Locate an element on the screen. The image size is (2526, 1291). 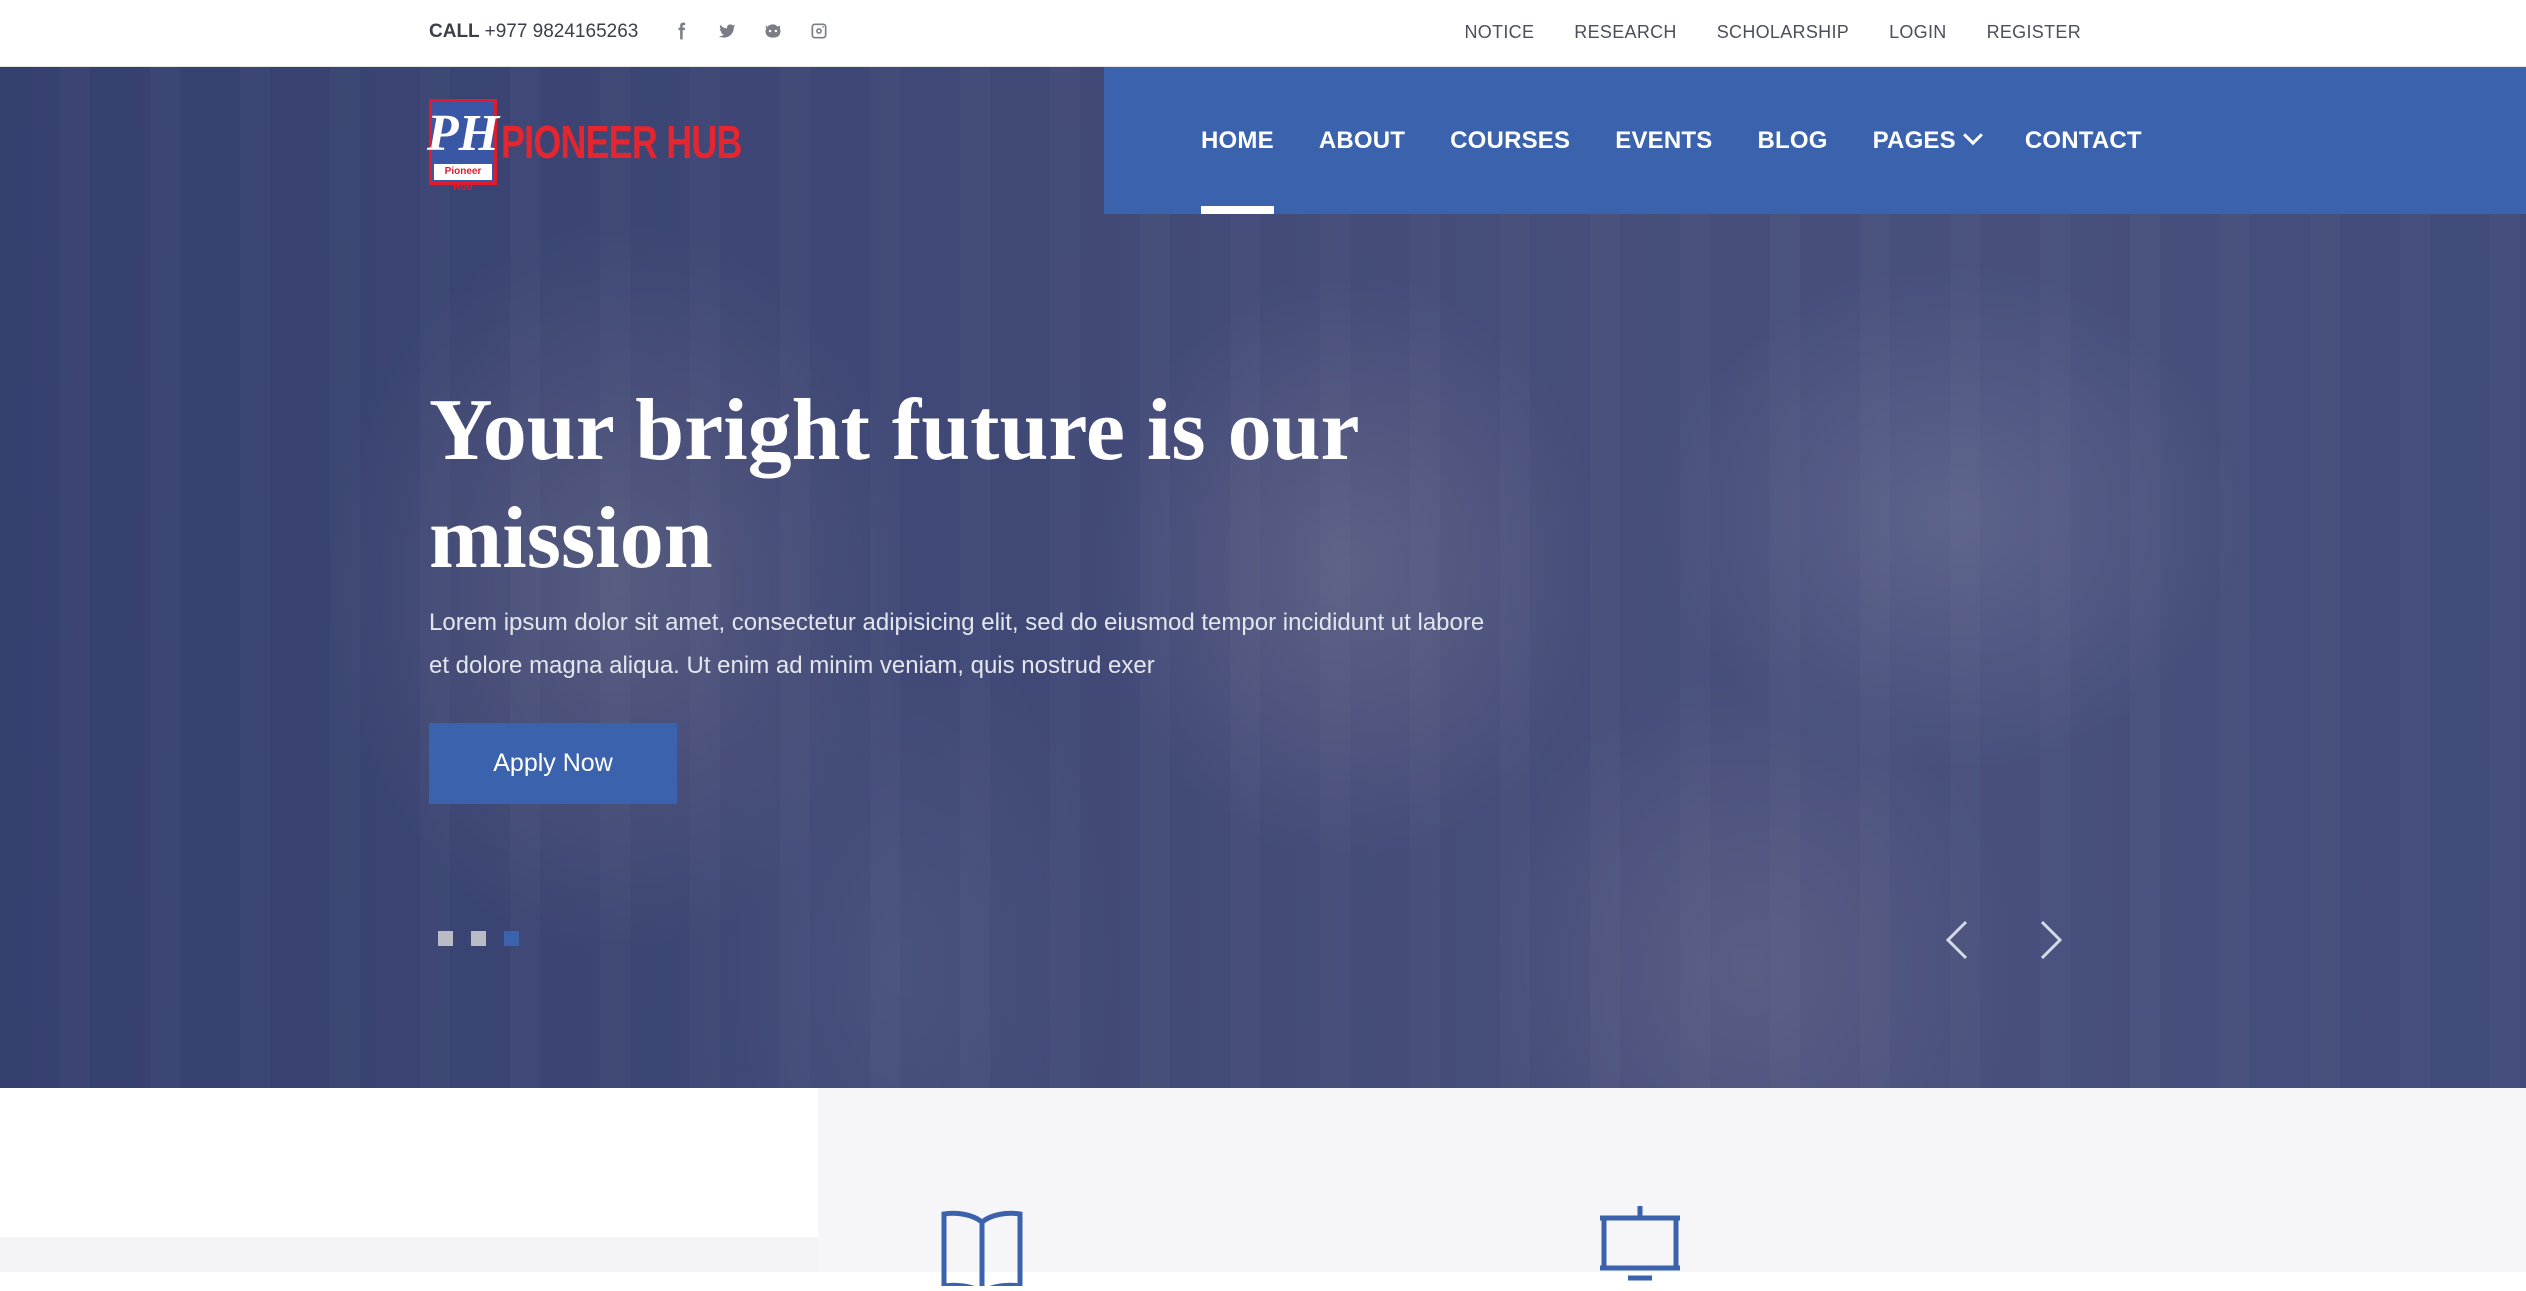
nav-home-label: HOME is located at coordinates (1237, 140).